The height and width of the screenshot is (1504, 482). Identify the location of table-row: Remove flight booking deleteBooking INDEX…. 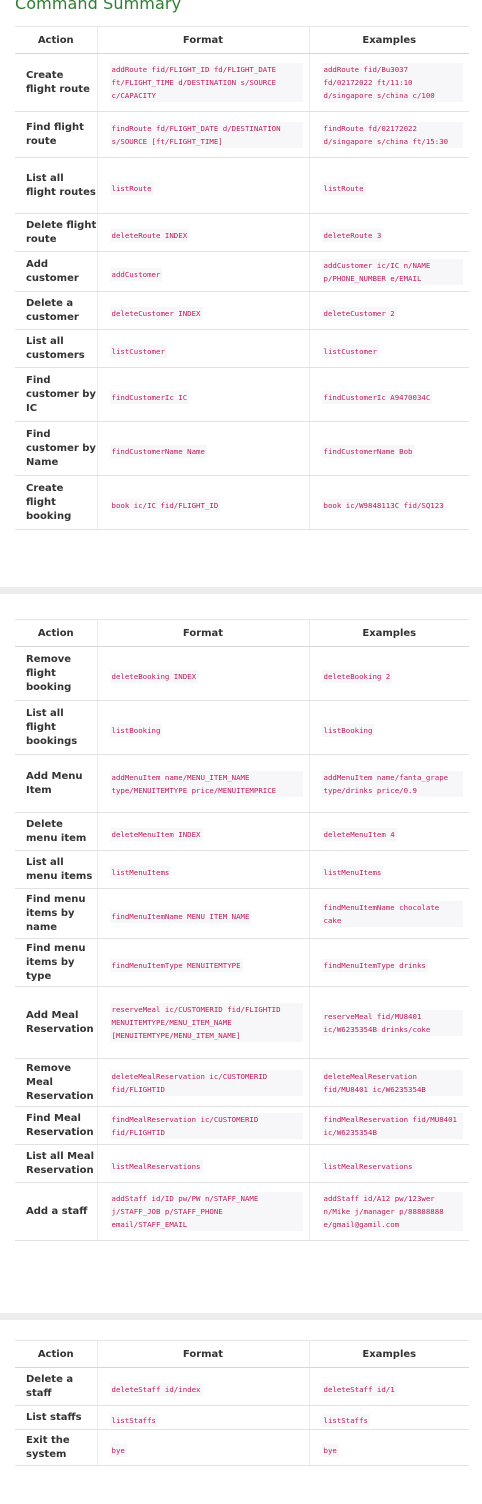
(242, 673).